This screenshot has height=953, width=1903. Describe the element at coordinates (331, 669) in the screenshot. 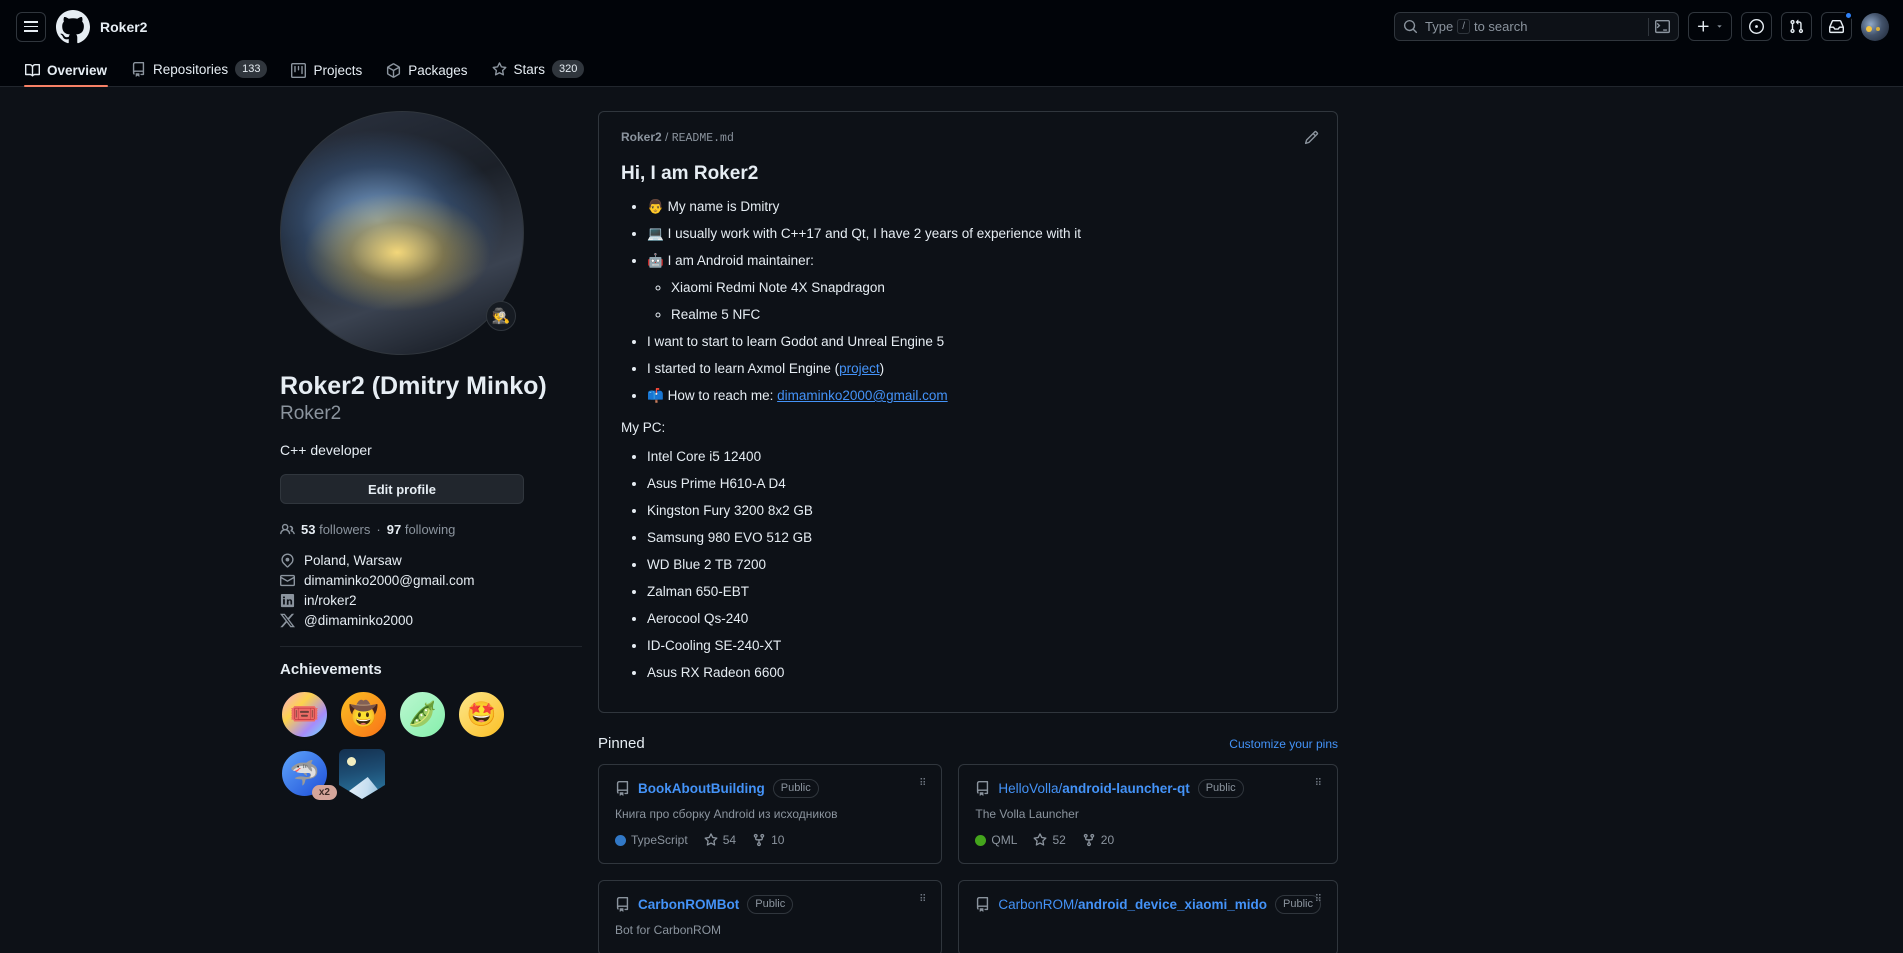

I see `achievements-title: Achievements` at that location.